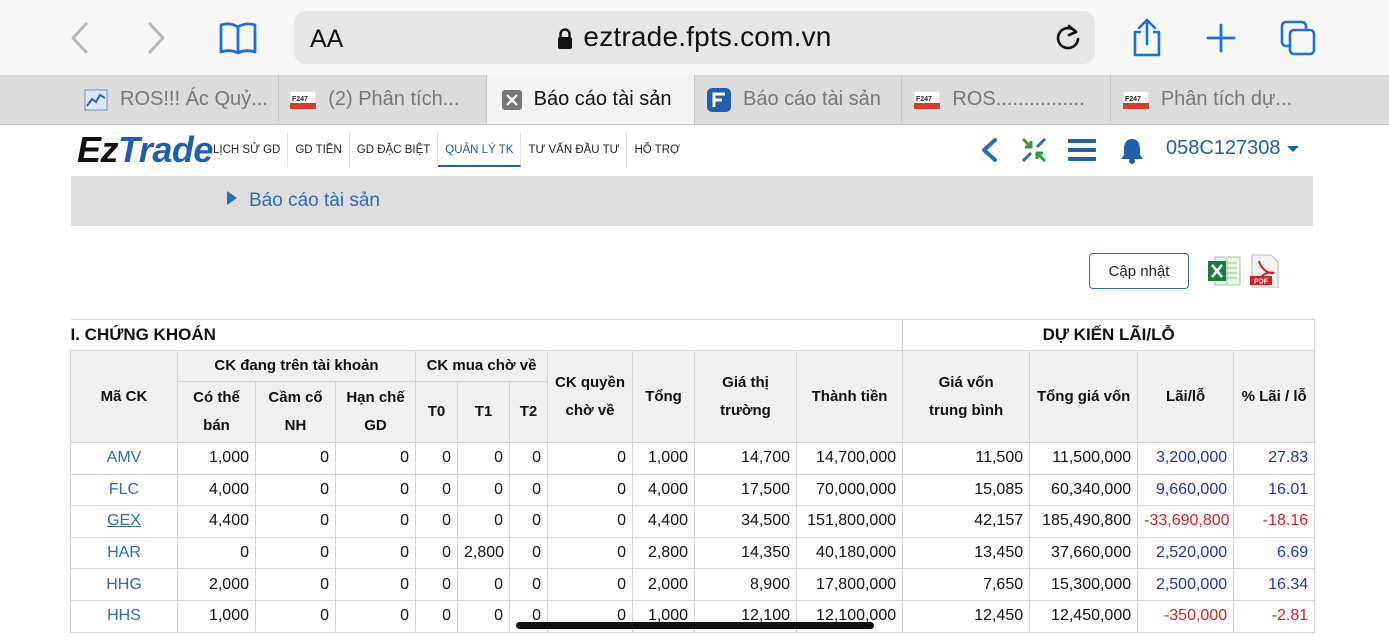 This screenshot has height=642, width=1389. I want to click on pdf-label: PDF, so click(1261, 282).